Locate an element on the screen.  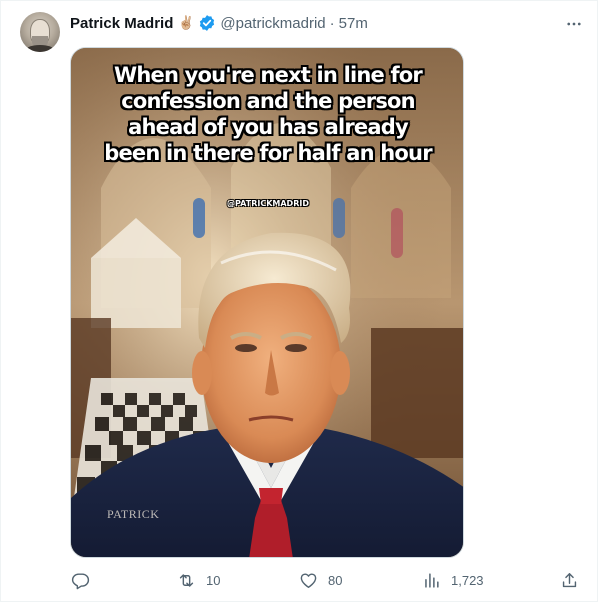
caption-line: When you're next in line for is located at coordinates (268, 75).